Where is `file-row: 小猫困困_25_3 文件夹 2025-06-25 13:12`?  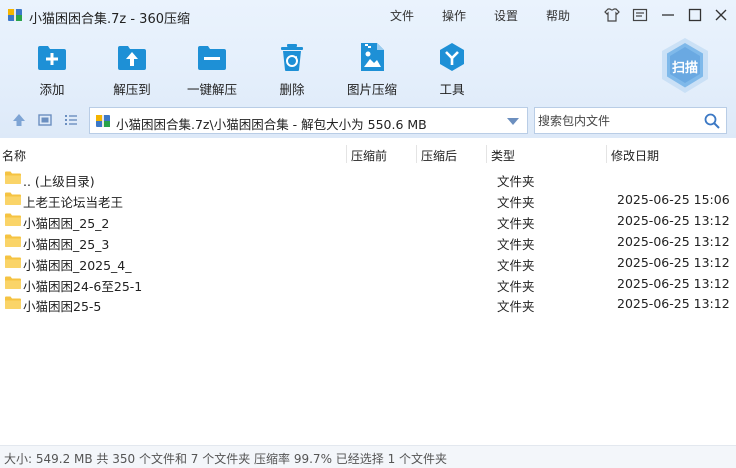
file-row: 小猫困困_25_3 文件夹 2025-06-25 13:12 is located at coordinates (368, 241).